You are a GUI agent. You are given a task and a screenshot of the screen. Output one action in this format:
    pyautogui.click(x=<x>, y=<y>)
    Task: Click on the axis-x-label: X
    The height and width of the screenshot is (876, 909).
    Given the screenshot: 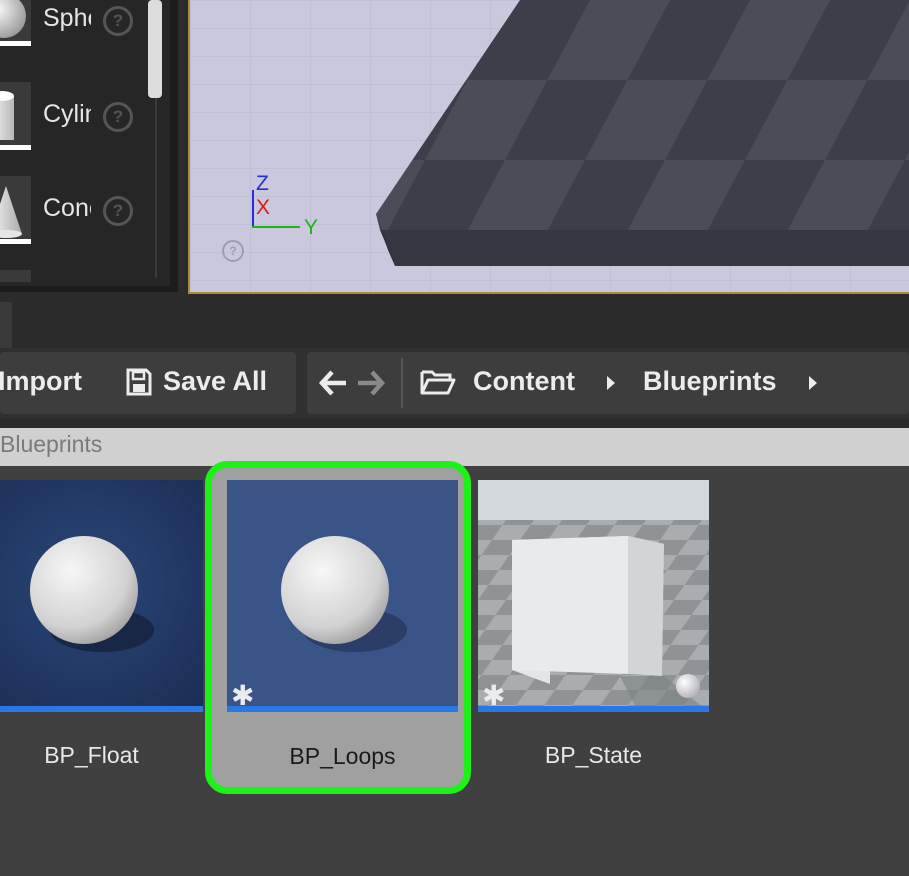 What is the action you would take?
    pyautogui.click(x=263, y=207)
    